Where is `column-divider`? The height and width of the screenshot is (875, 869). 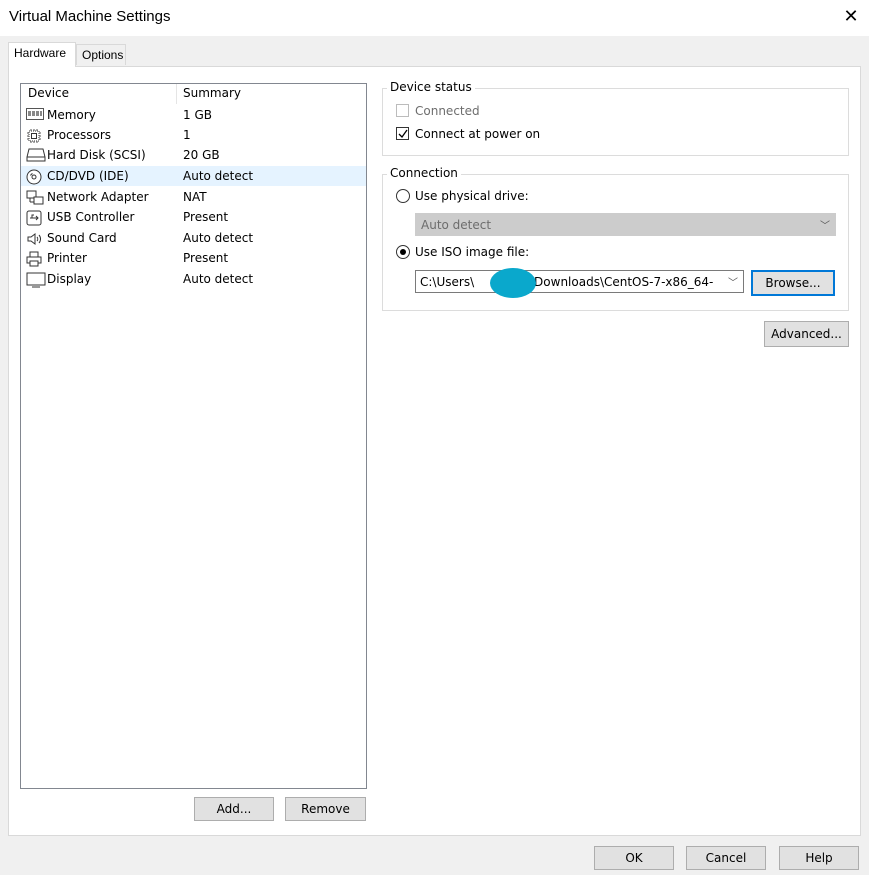
column-divider is located at coordinates (176, 94).